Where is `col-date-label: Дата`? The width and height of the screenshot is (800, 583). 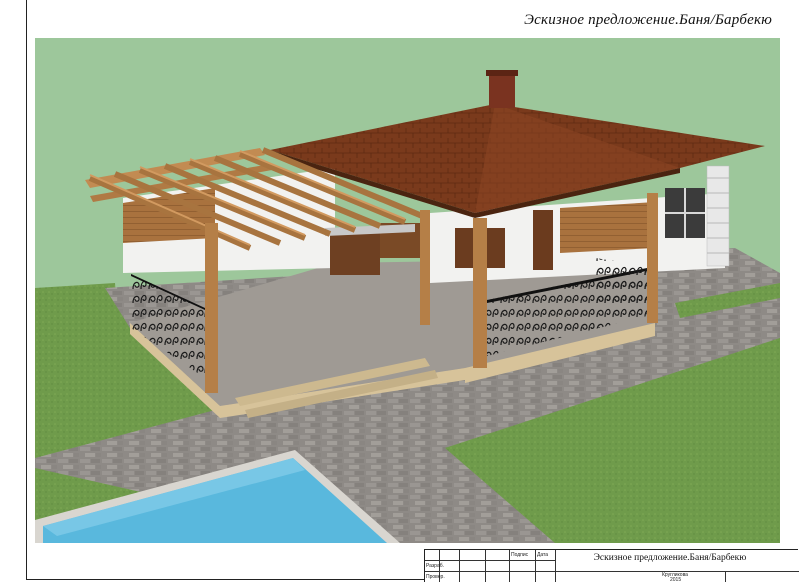
col-date-label: Дата is located at coordinates (543, 555).